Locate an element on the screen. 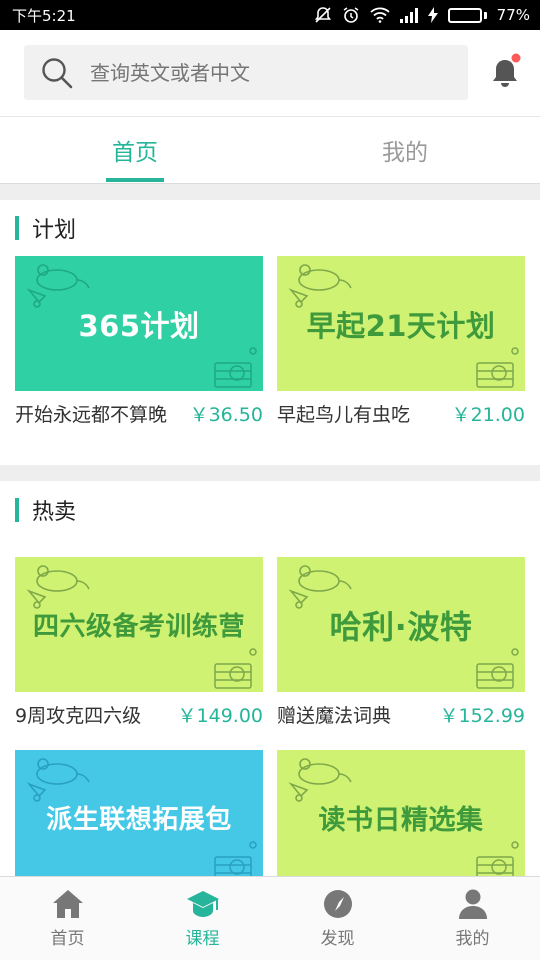 The image size is (540, 960). nav-label: 首页 is located at coordinates (67, 939).